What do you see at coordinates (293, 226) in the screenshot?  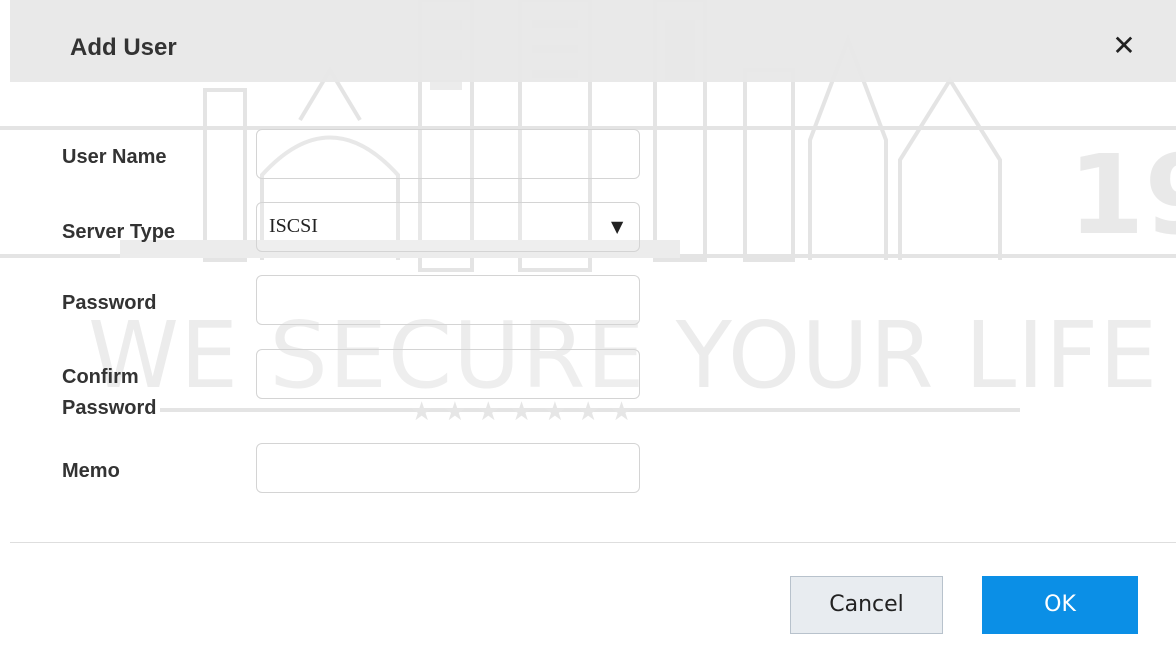 I see `server-type-value: ISCSI` at bounding box center [293, 226].